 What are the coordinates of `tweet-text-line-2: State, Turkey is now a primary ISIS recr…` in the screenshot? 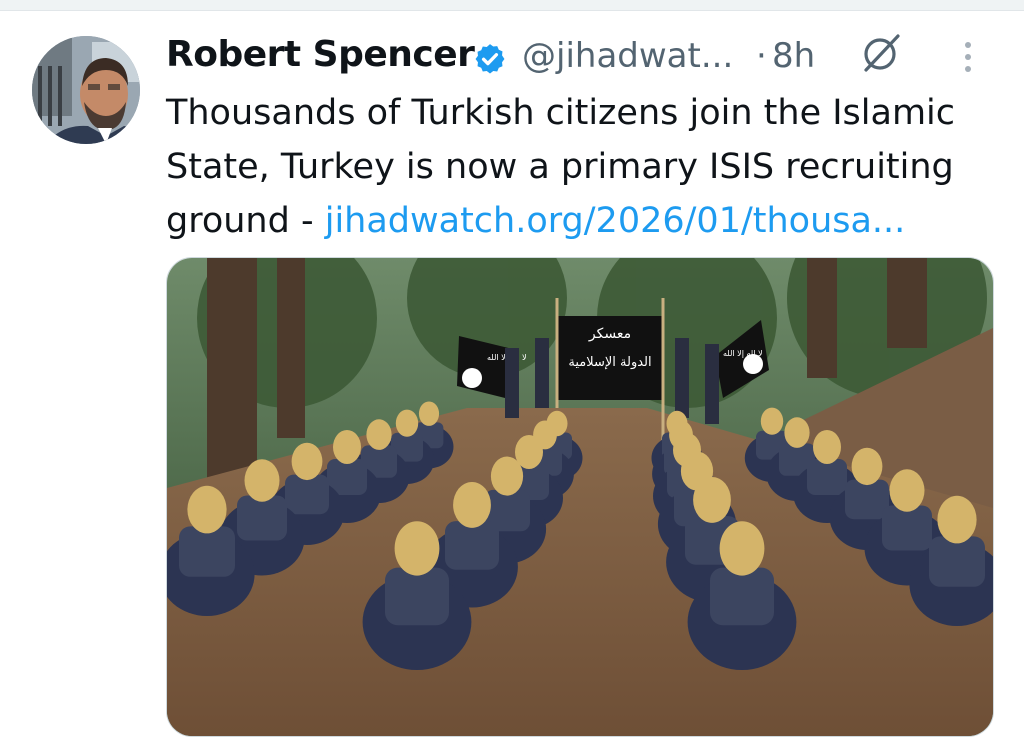 It's located at (560, 167).